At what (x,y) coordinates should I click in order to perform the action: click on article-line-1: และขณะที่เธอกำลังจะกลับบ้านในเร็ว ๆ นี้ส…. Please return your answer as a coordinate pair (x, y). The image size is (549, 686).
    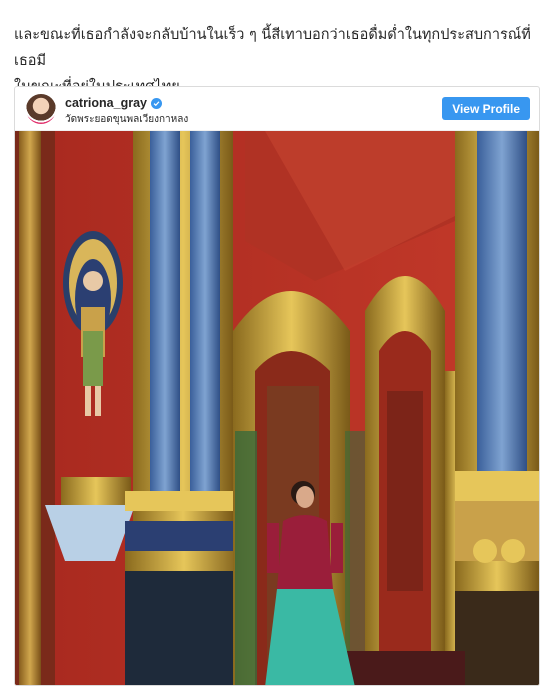
    Looking at the image, I should click on (272, 48).